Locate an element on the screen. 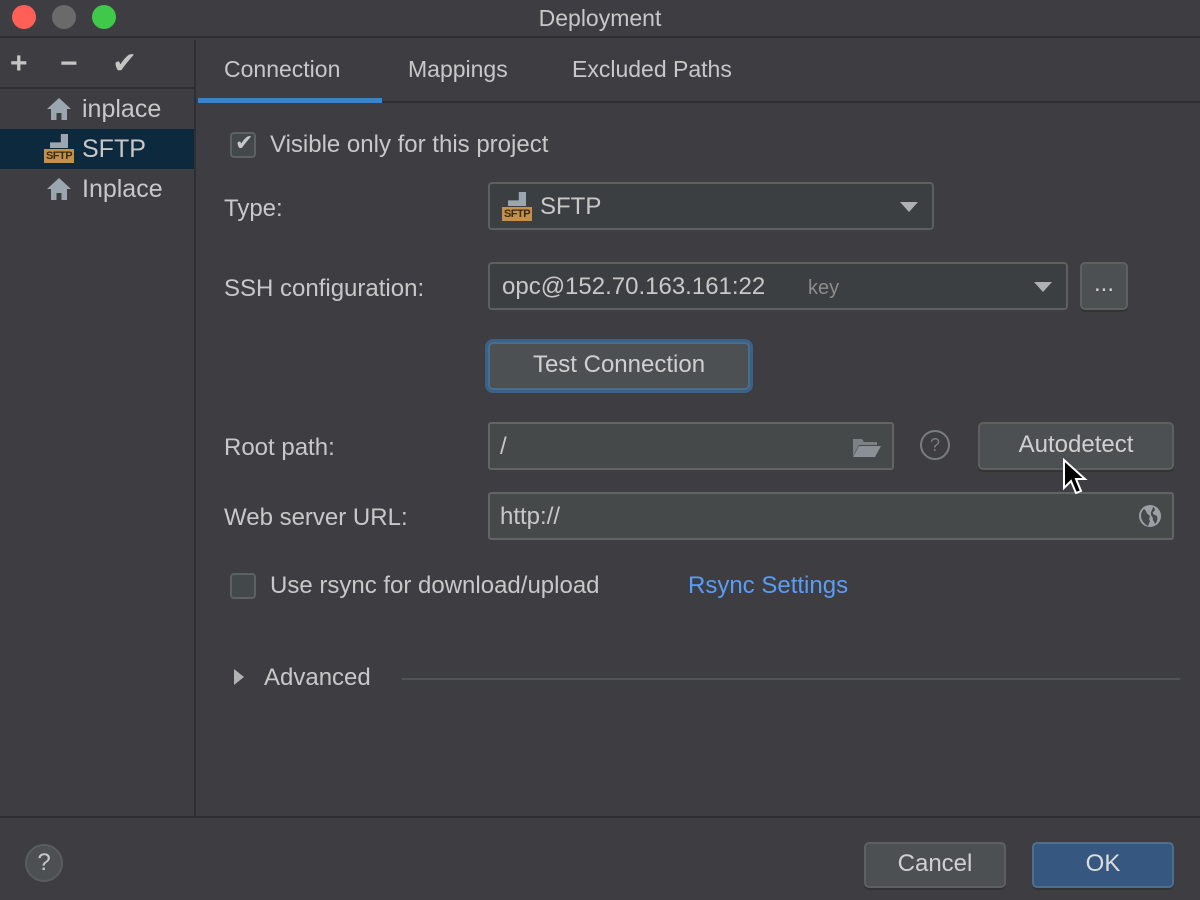  visible-only-checkbox: ✔ is located at coordinates (243, 144).